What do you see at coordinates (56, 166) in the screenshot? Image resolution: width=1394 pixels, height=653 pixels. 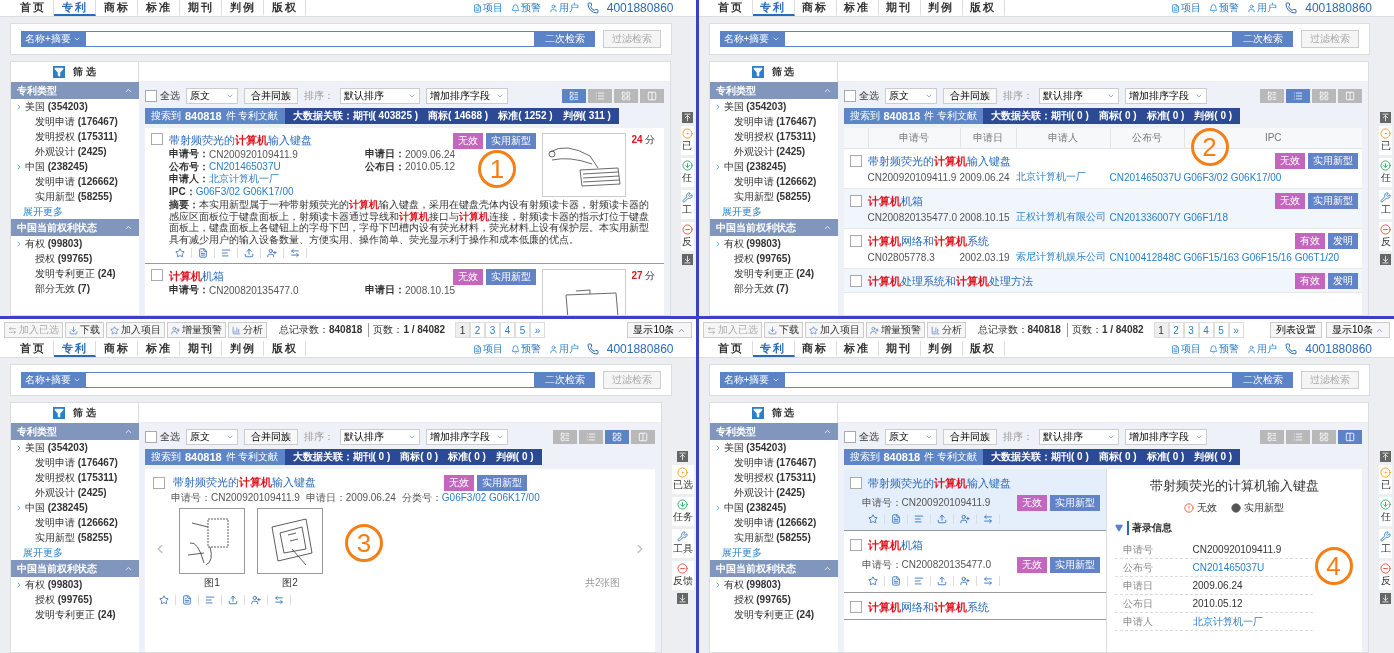 I see `filter-item: 中国 (238245)` at bounding box center [56, 166].